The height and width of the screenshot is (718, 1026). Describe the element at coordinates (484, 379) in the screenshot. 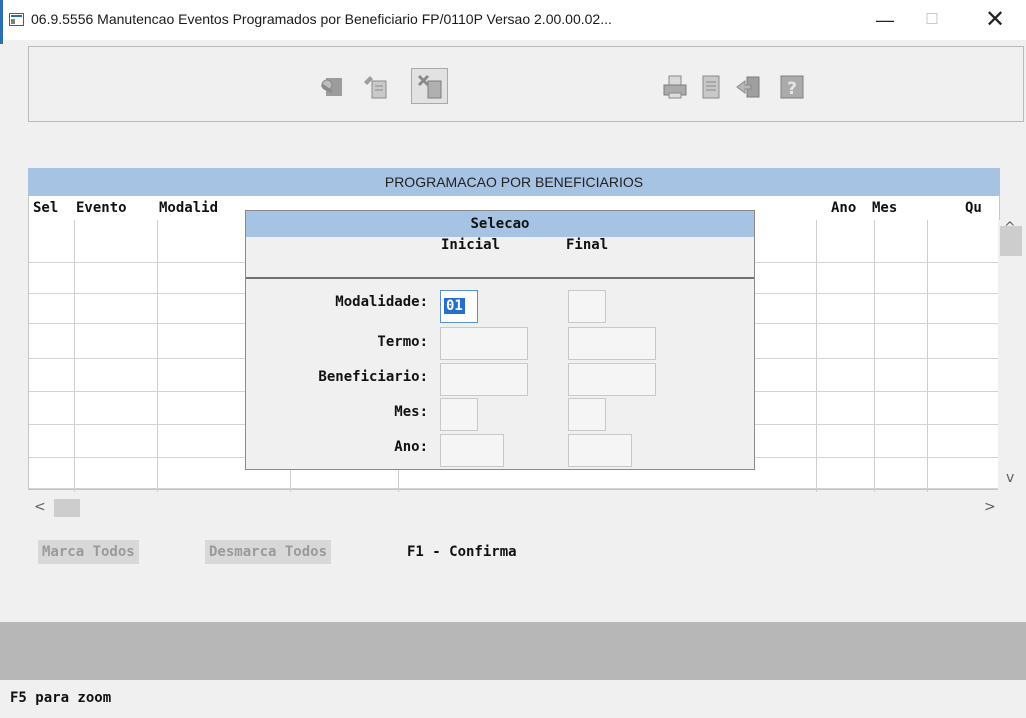

I see `beneficiario-initial-field` at that location.